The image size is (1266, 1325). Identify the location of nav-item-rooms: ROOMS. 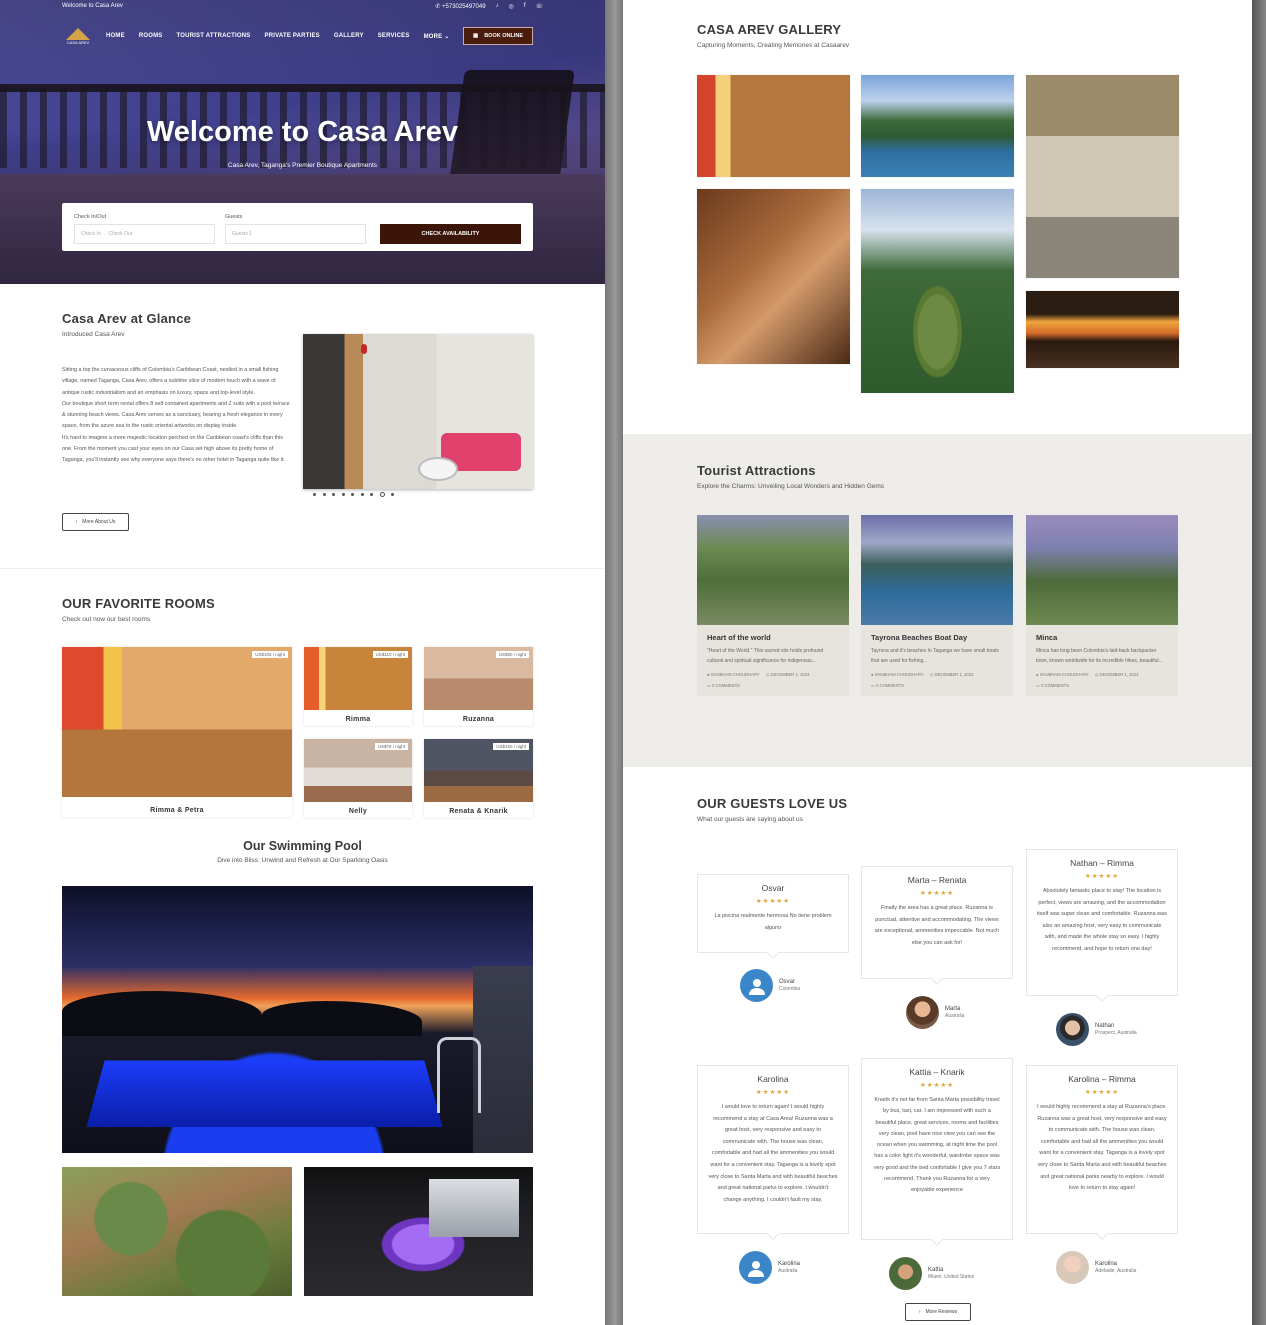
(151, 36).